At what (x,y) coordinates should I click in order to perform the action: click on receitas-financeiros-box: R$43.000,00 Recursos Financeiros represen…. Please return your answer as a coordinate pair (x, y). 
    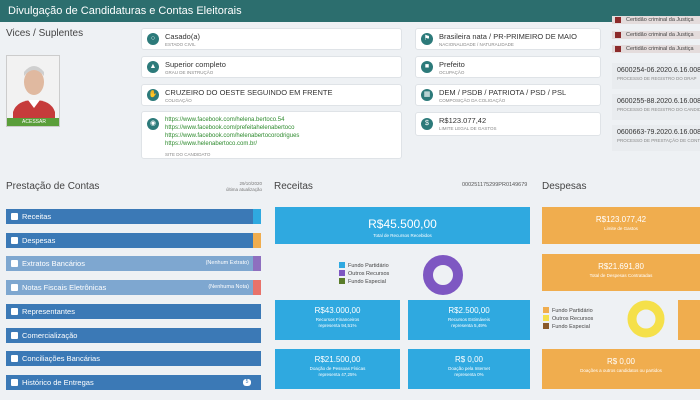
    Looking at the image, I should click on (337, 320).